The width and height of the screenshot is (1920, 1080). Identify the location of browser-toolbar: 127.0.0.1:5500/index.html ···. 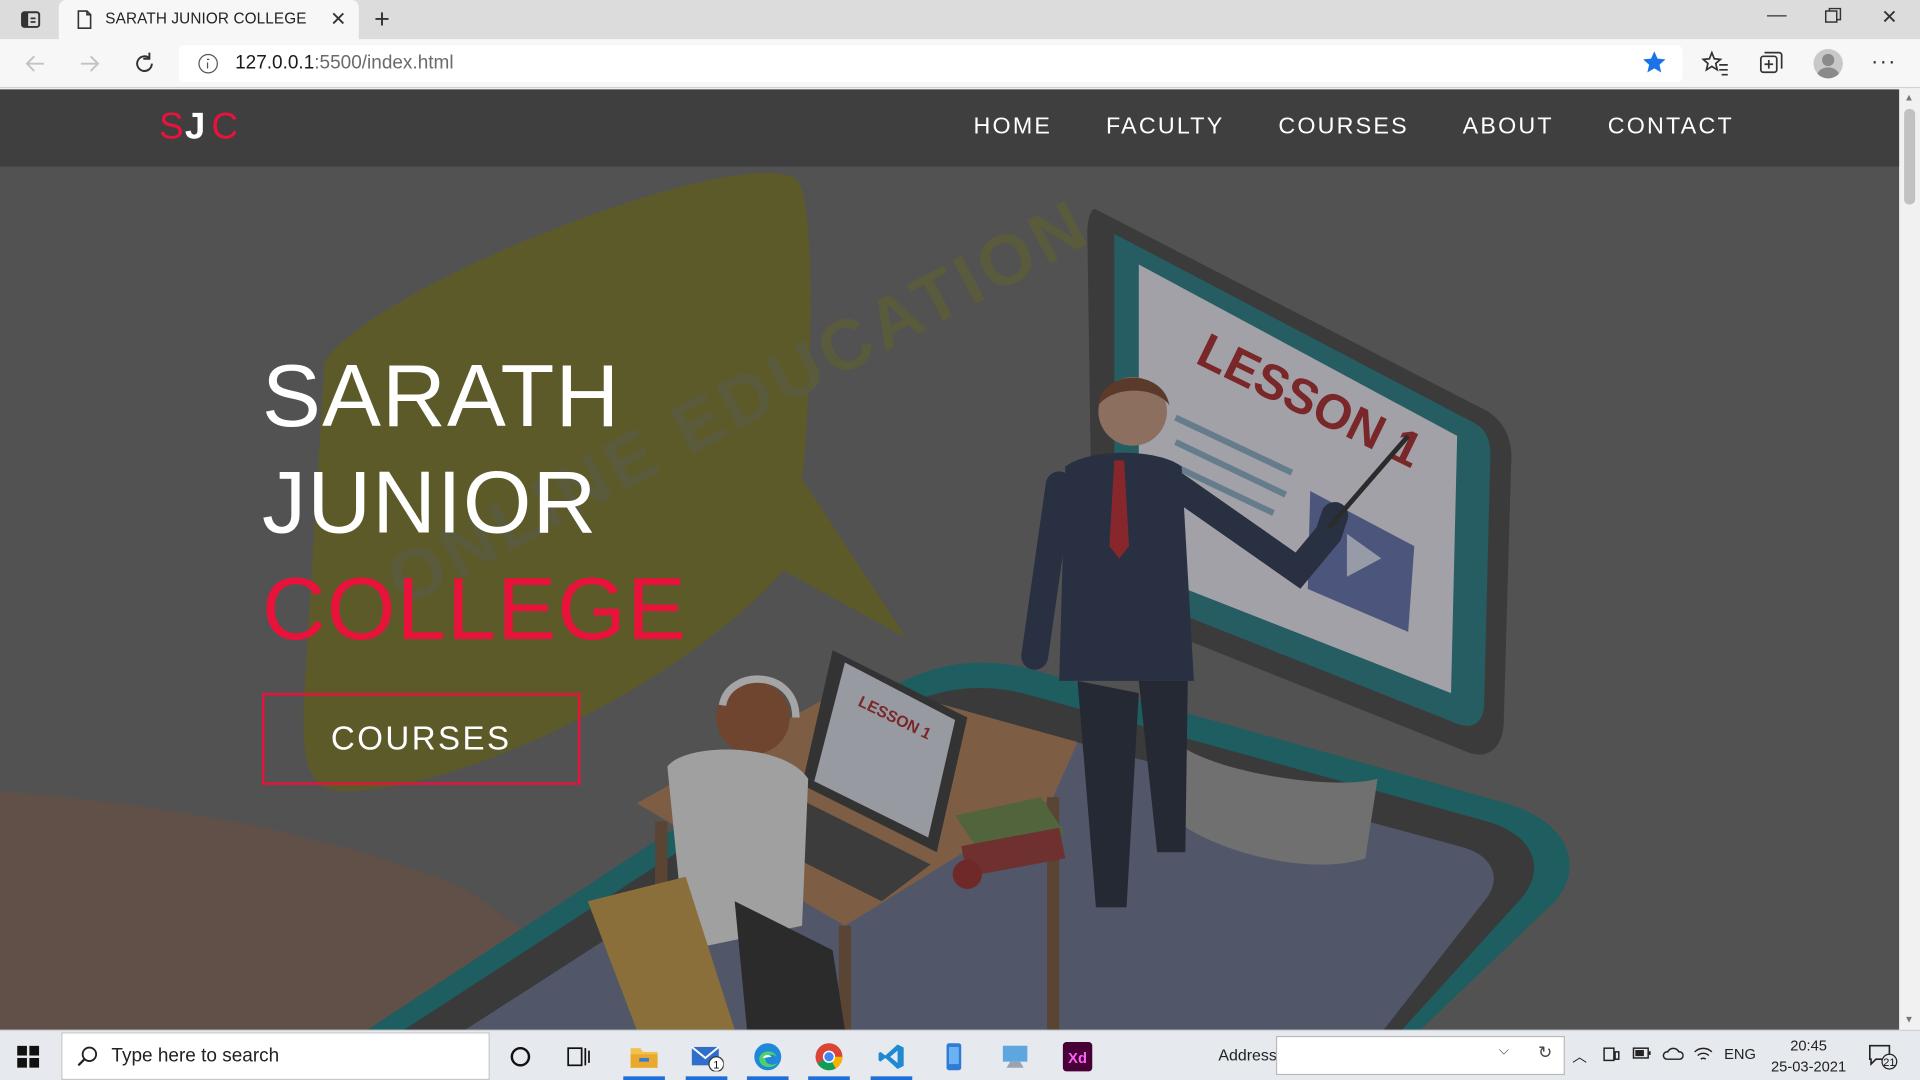
(960, 64).